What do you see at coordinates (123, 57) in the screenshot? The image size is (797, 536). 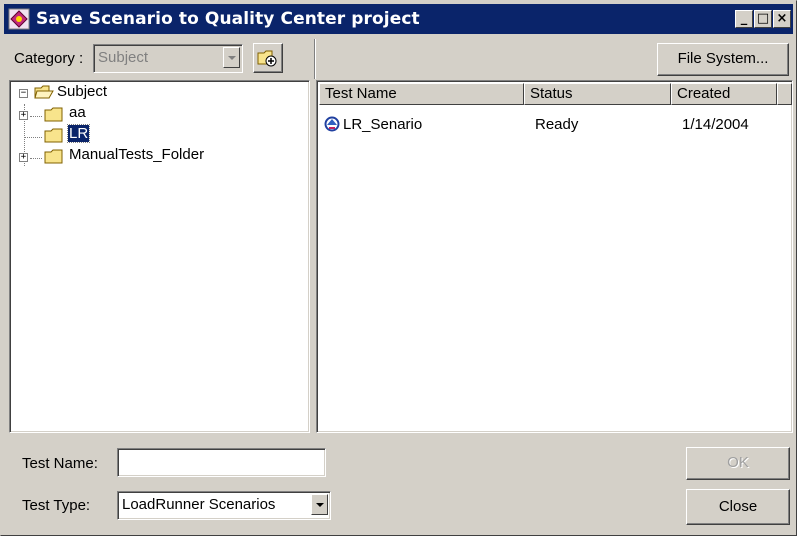 I see `category-value: Subject` at bounding box center [123, 57].